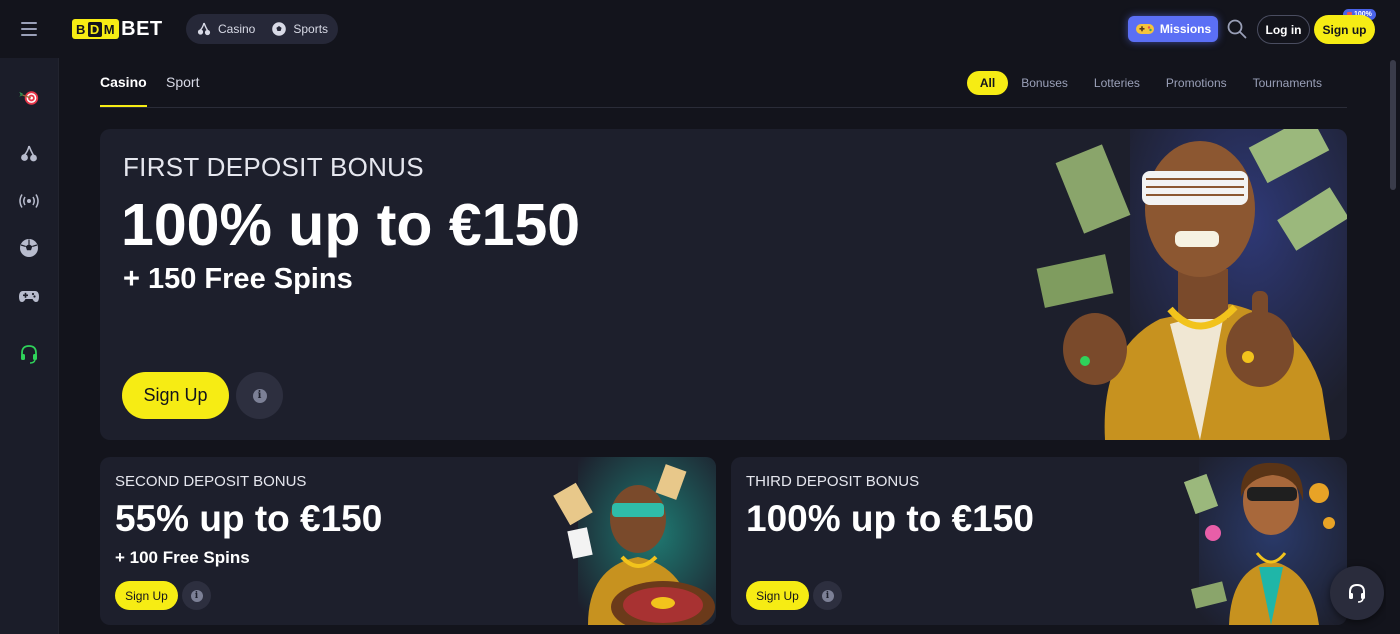 The width and height of the screenshot is (1400, 634). I want to click on third-bonus-info-button: i, so click(827, 595).